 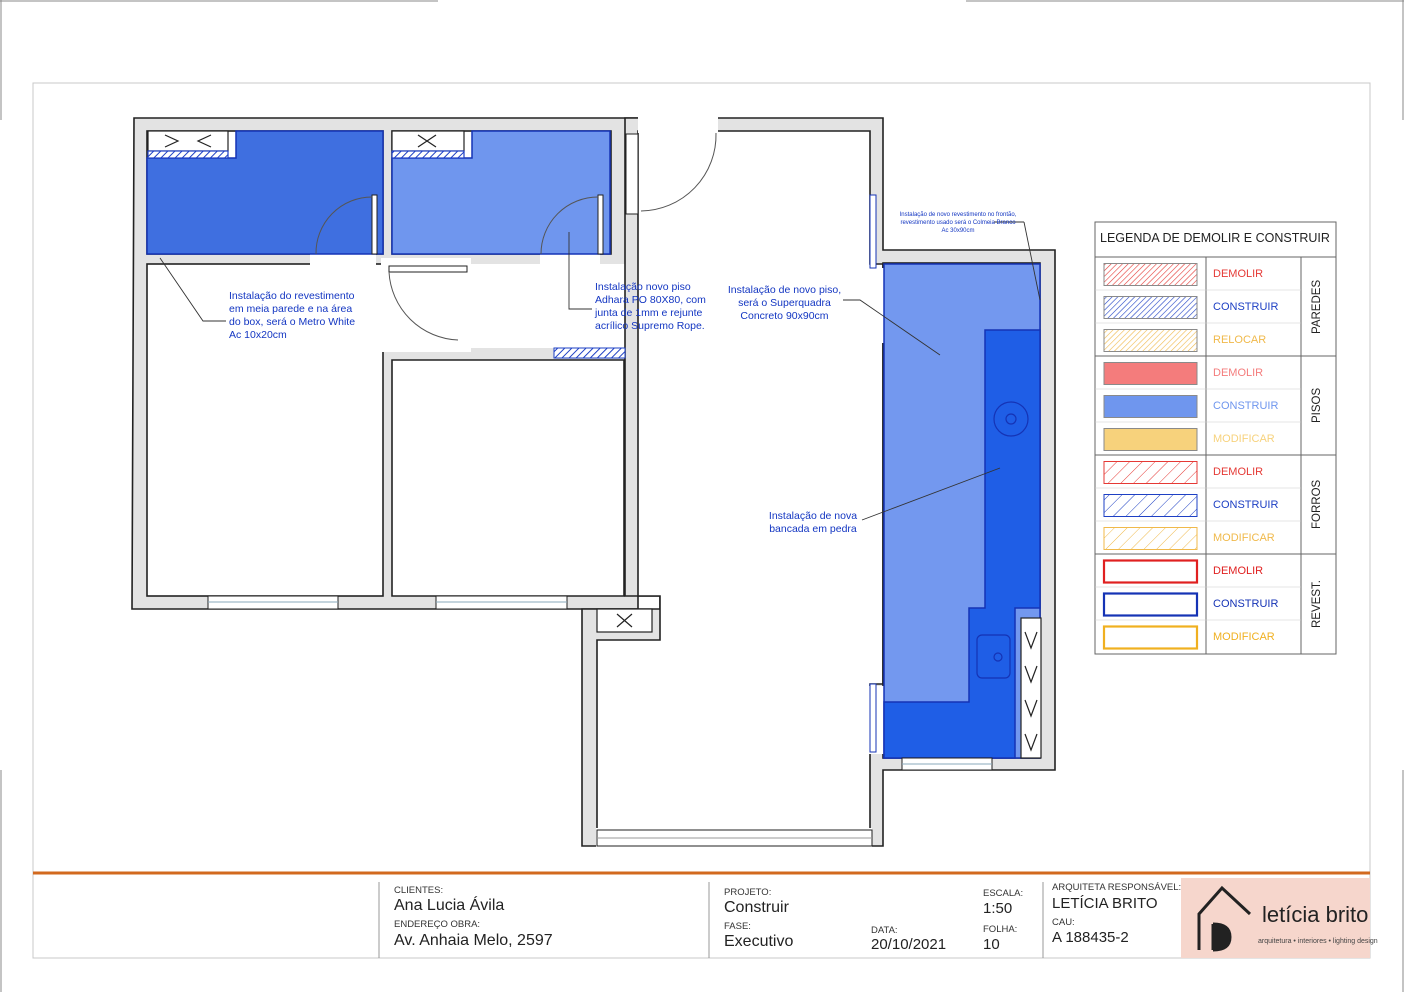 What do you see at coordinates (473, 940) in the screenshot?
I see `address-value: Av. Anhaia Melo, 2597` at bounding box center [473, 940].